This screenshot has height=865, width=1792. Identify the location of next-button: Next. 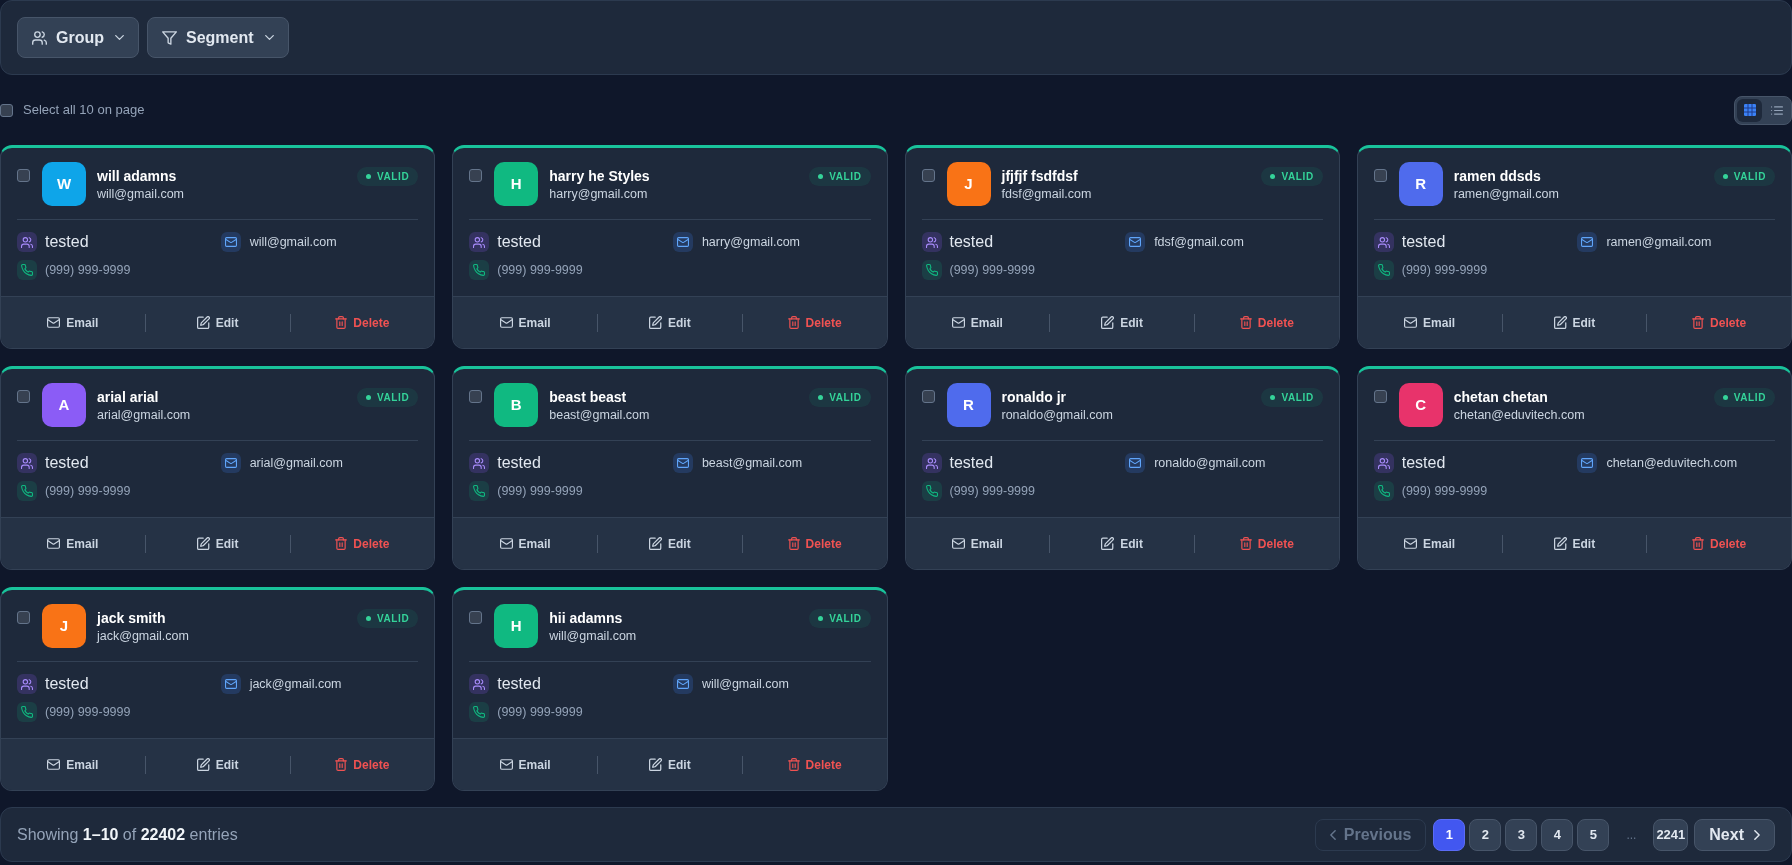
(1734, 834).